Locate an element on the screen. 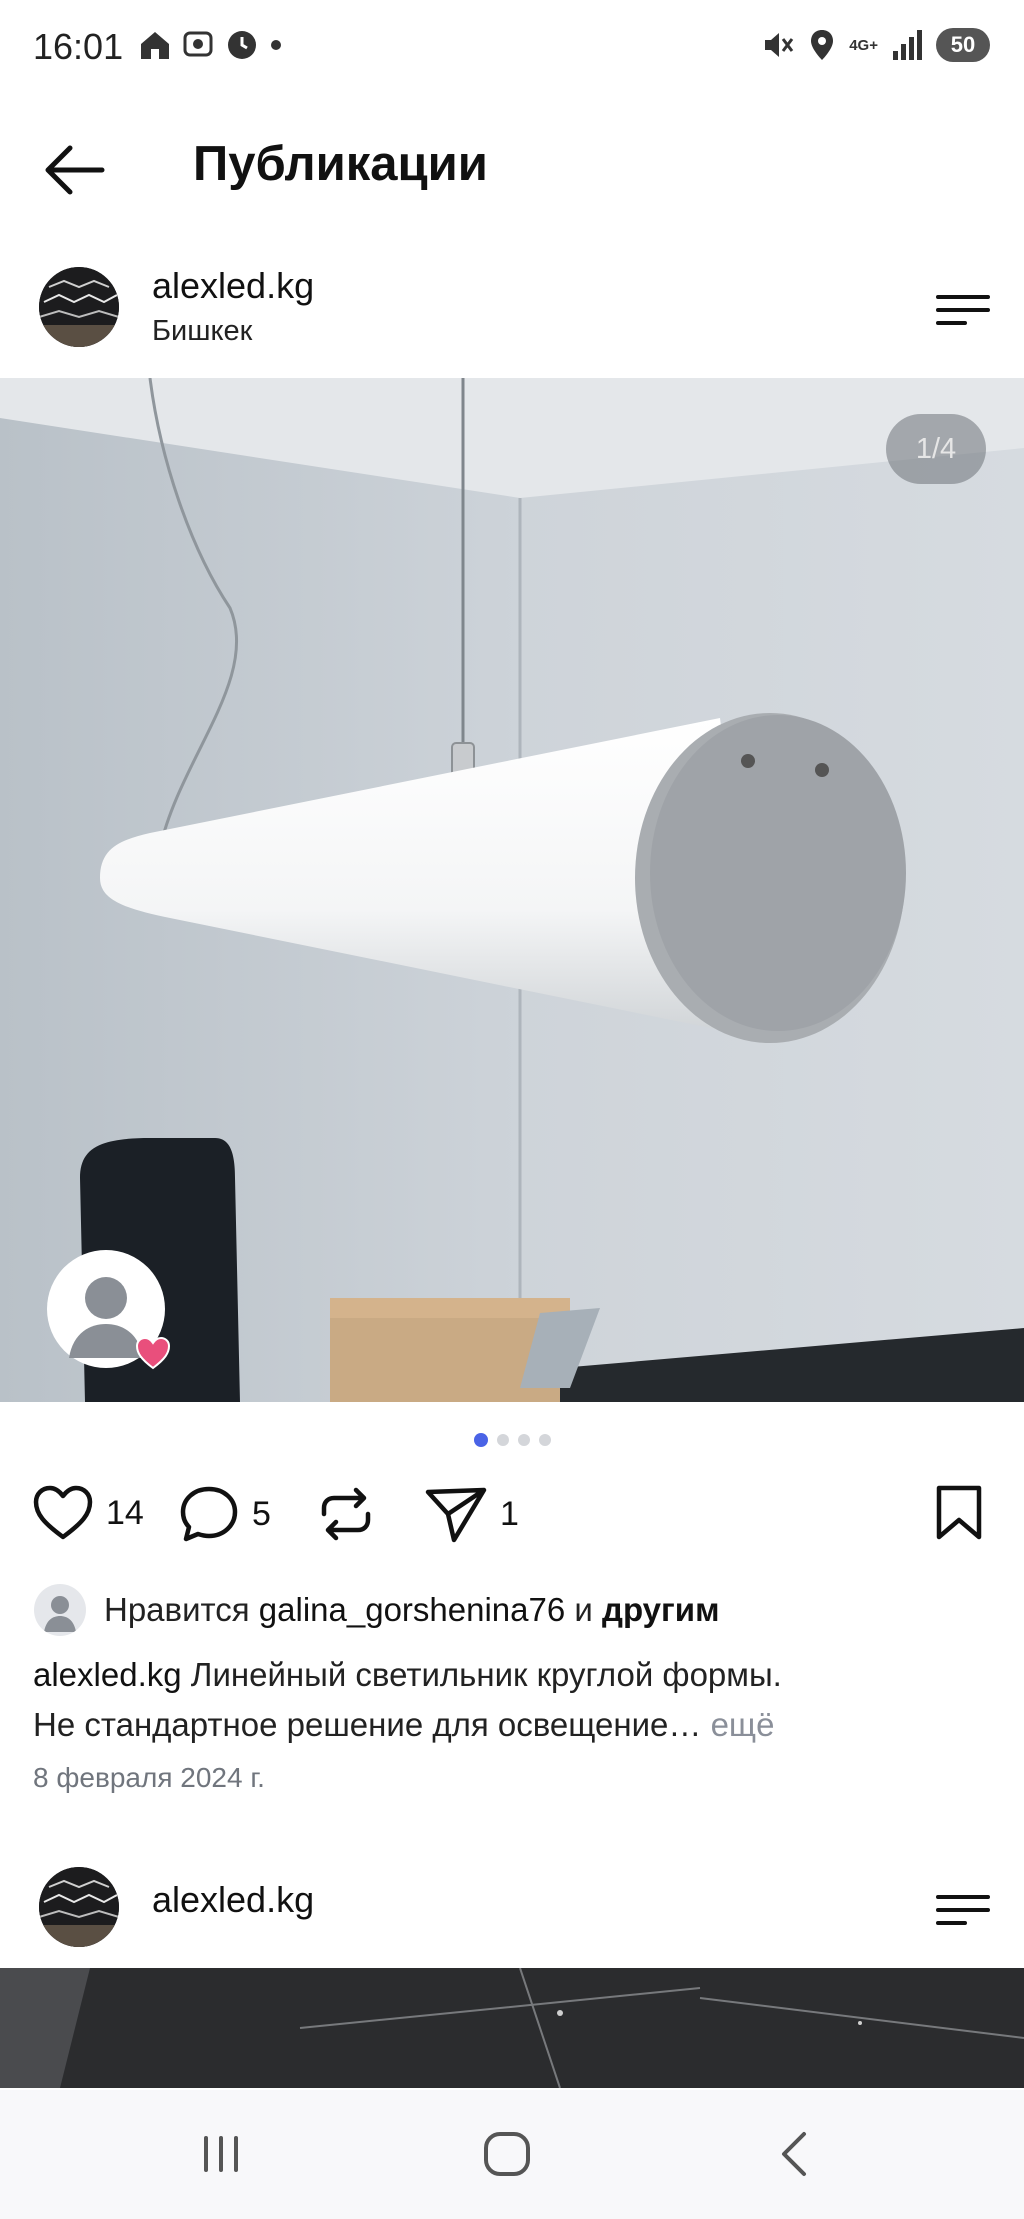 Image resolution: width=1024 pixels, height=2219 pixels. home-button is located at coordinates (507, 2154).